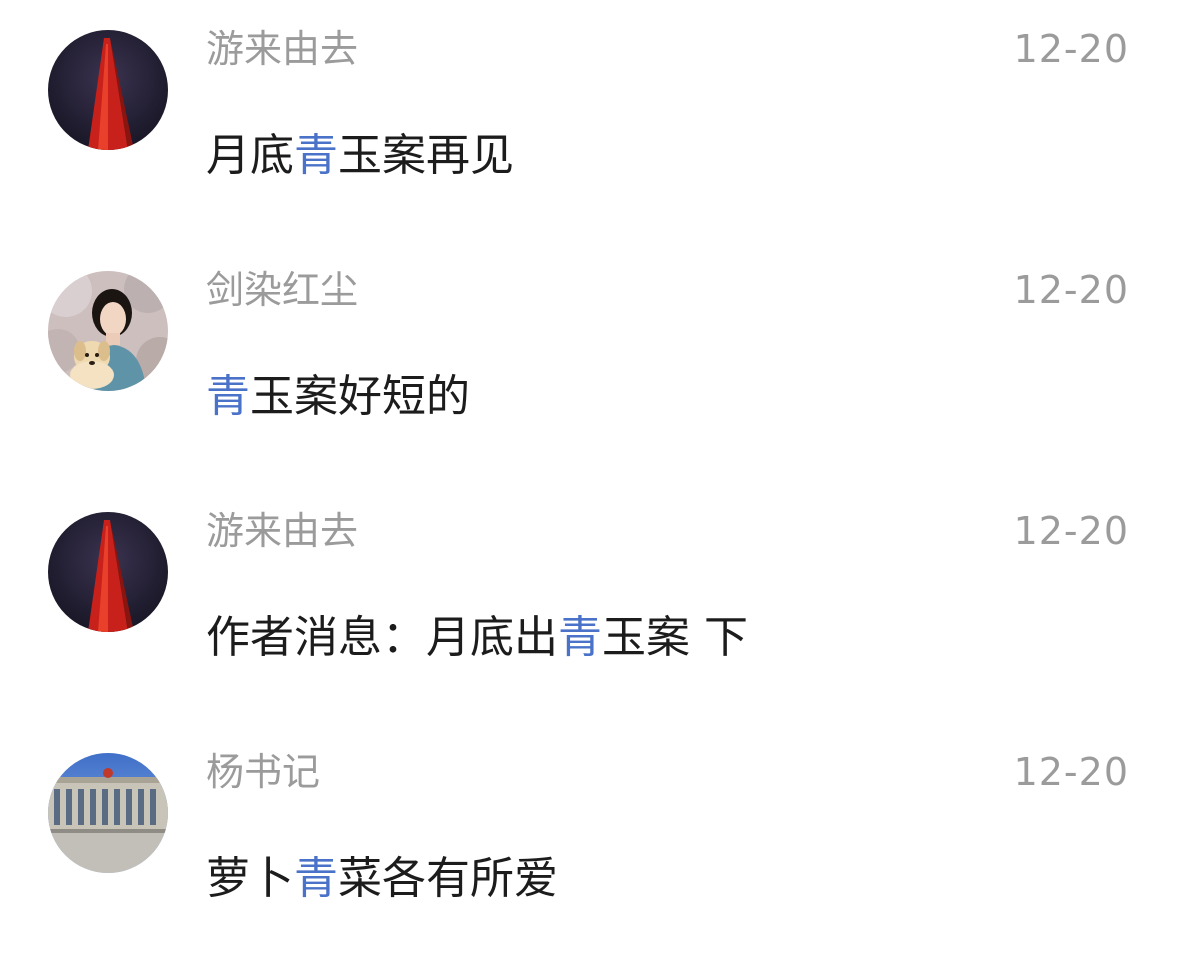 This screenshot has height=964, width=1179. I want to click on great-hall-building-avatar, so click(108, 813).